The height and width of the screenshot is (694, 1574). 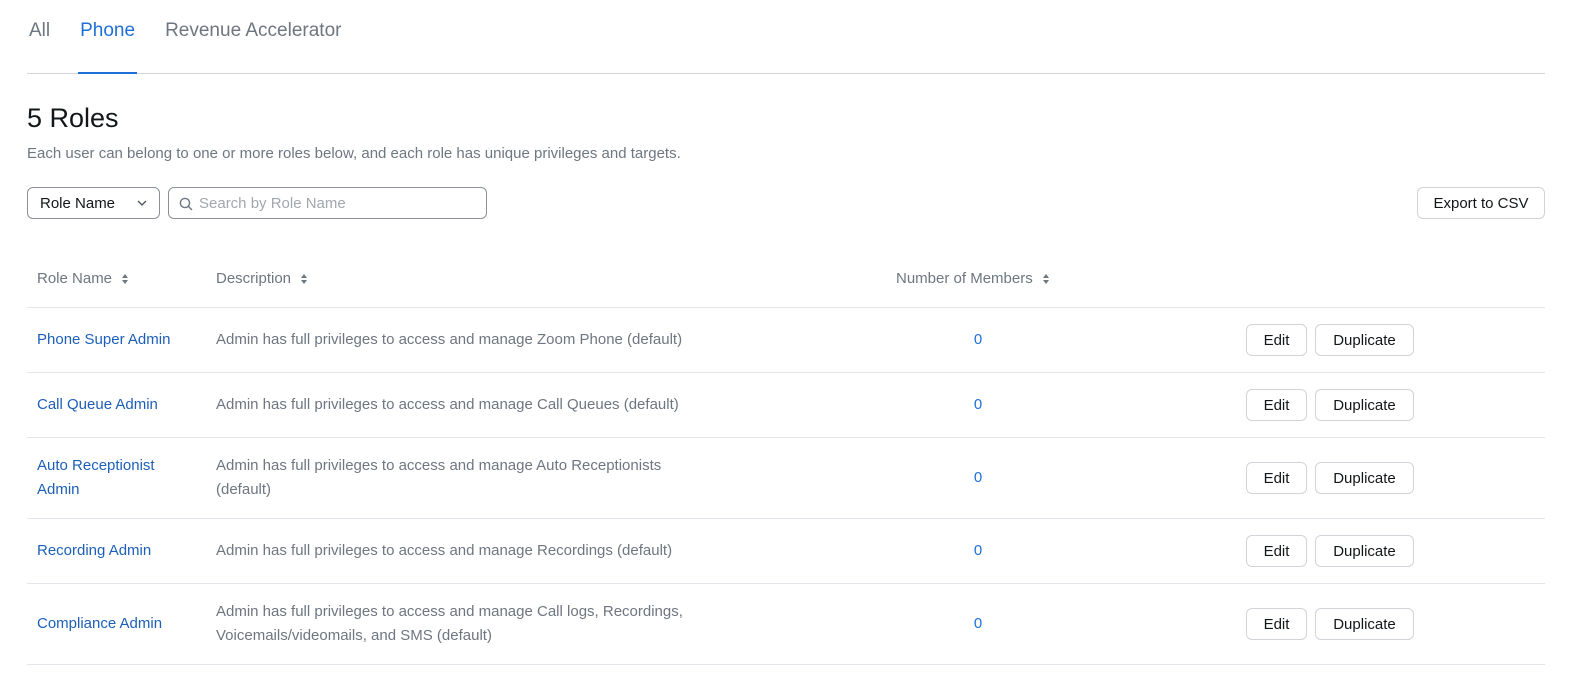 I want to click on role-name-link: Phone Super Admin, so click(x=112, y=340).